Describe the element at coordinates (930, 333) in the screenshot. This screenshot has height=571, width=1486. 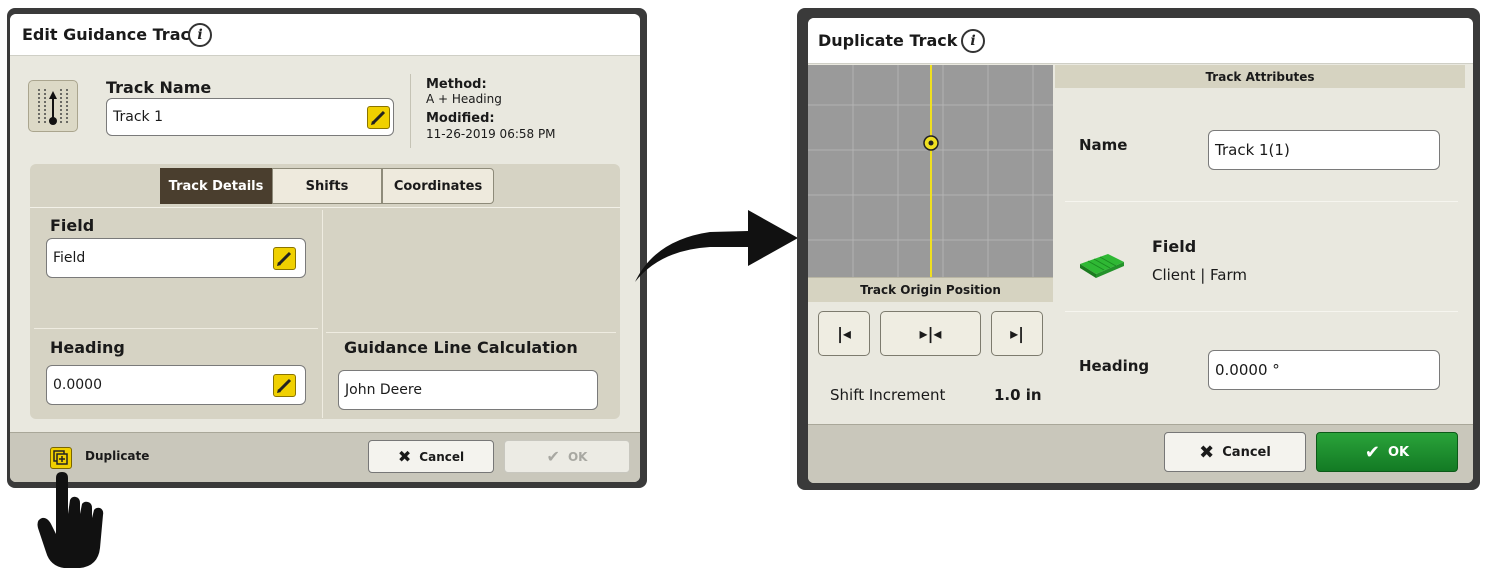
I see `origin-center-button: ▸|◂` at that location.